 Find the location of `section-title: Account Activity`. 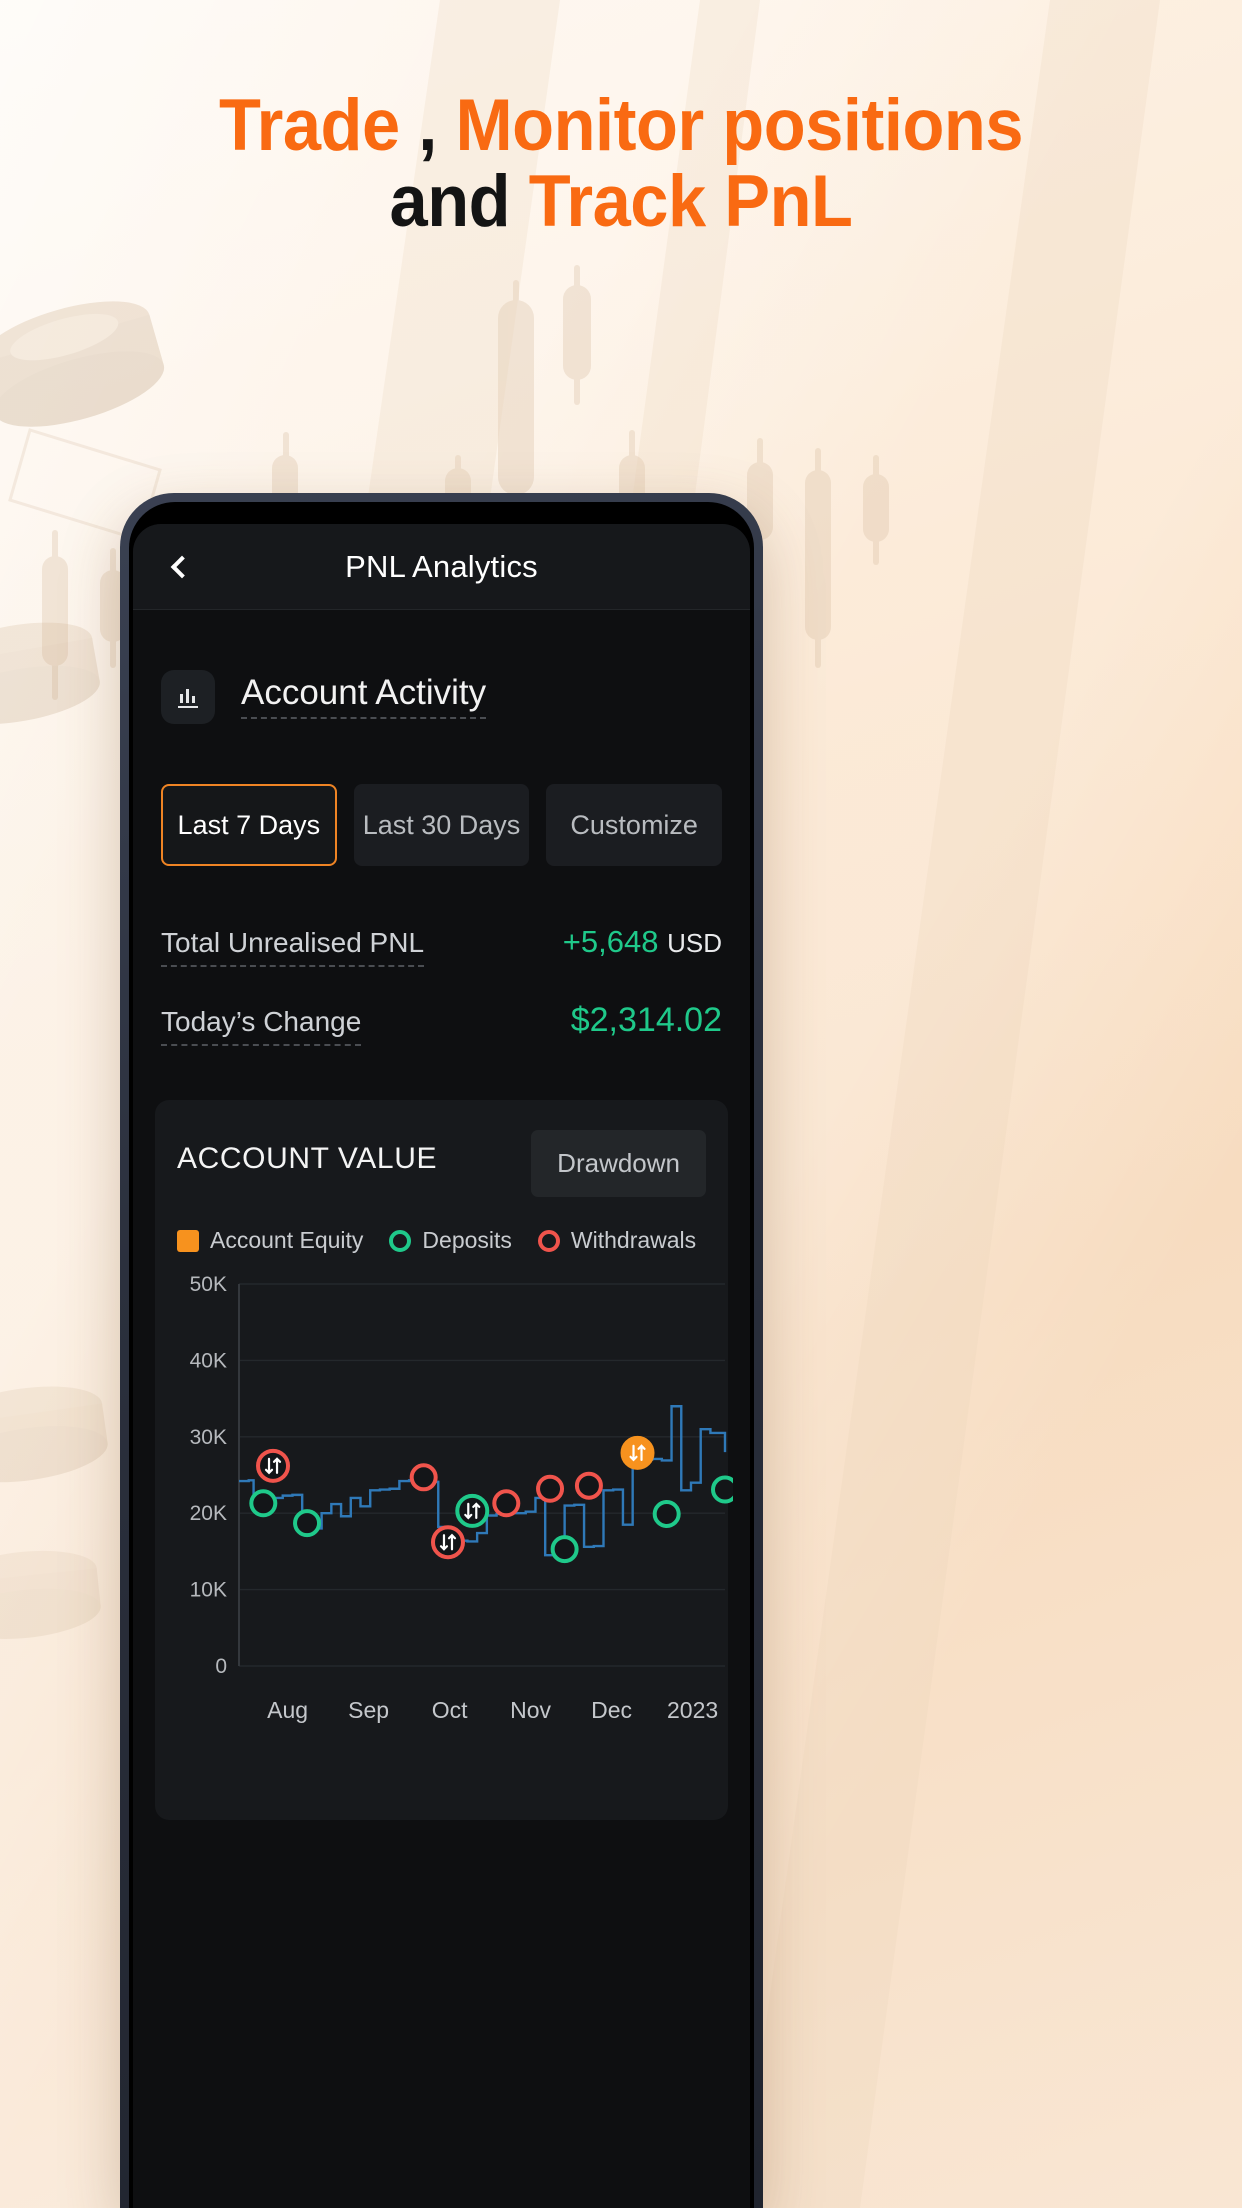

section-title: Account Activity is located at coordinates (364, 696).